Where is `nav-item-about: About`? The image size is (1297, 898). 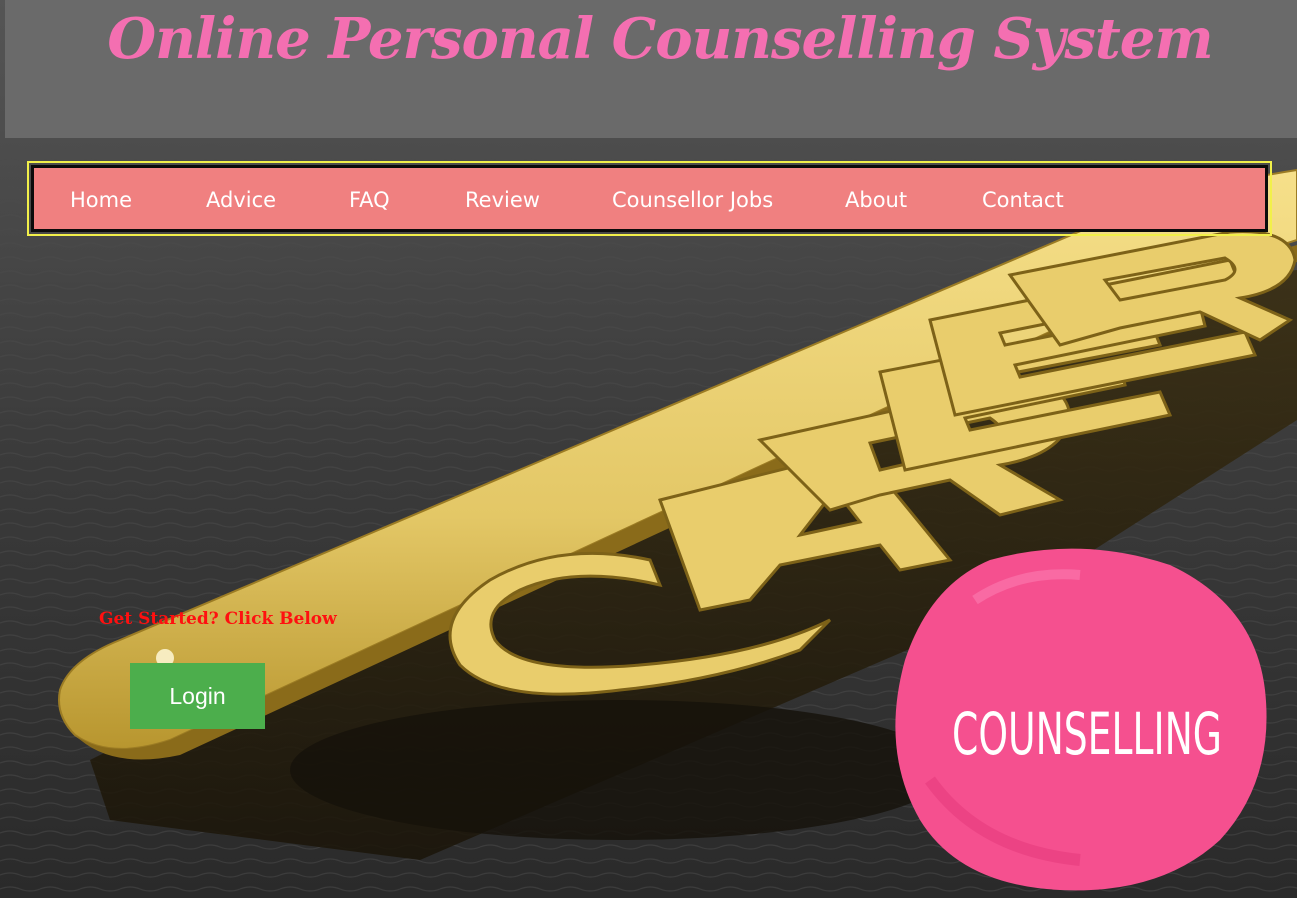
nav-item-about: About is located at coordinates (876, 200).